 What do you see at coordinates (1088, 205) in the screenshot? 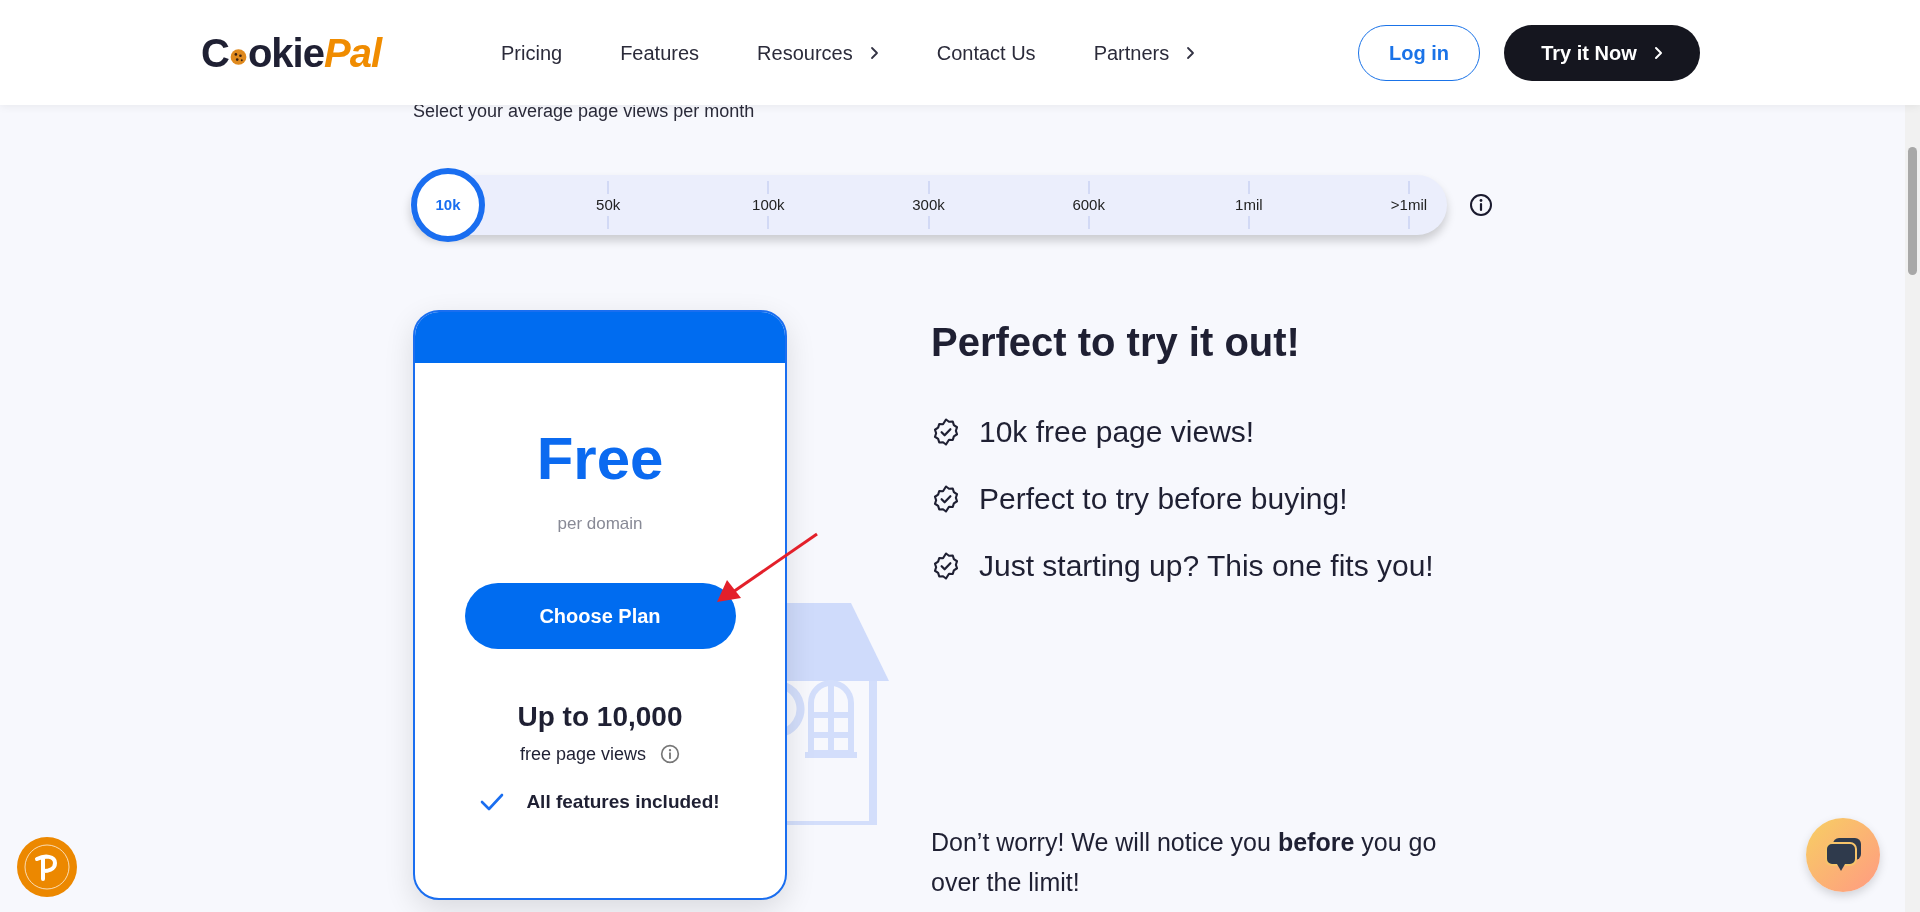
I see `slider-stop-label: 600k` at bounding box center [1088, 205].